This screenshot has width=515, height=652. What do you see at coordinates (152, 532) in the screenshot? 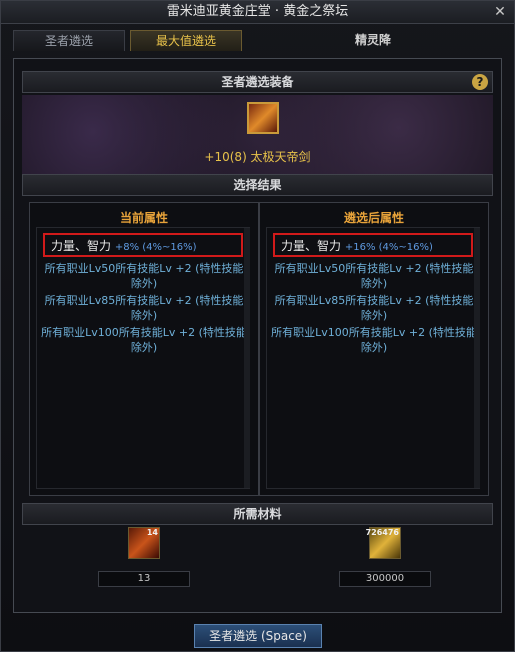
I see `material-count: 14` at bounding box center [152, 532].